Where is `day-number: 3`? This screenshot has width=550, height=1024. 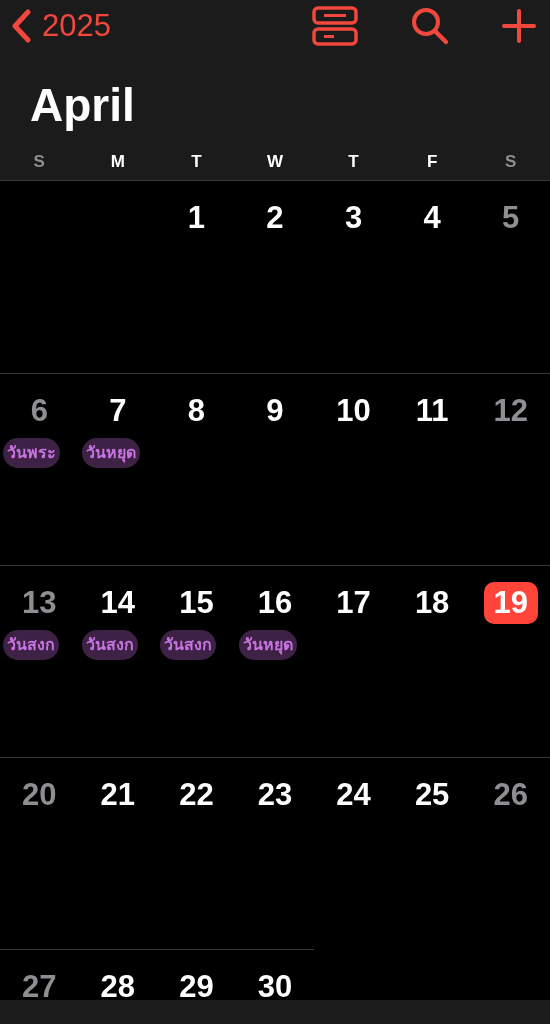 day-number: 3 is located at coordinates (353, 218).